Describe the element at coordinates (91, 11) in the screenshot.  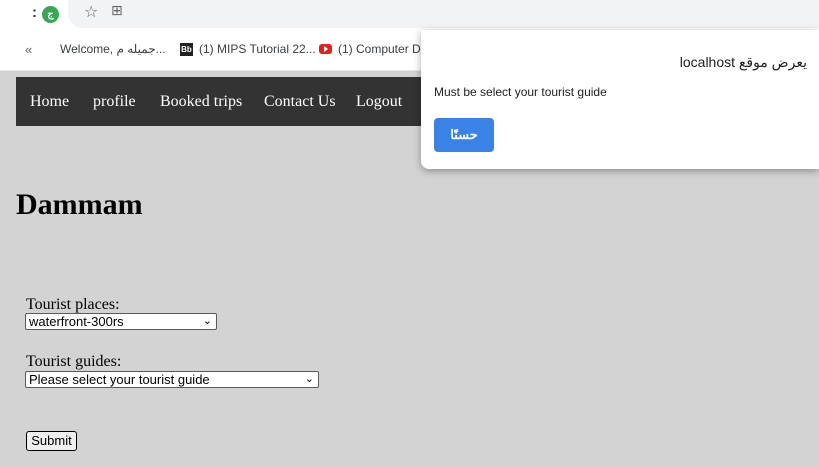
I see `bookmark-star-icon: ☆` at that location.